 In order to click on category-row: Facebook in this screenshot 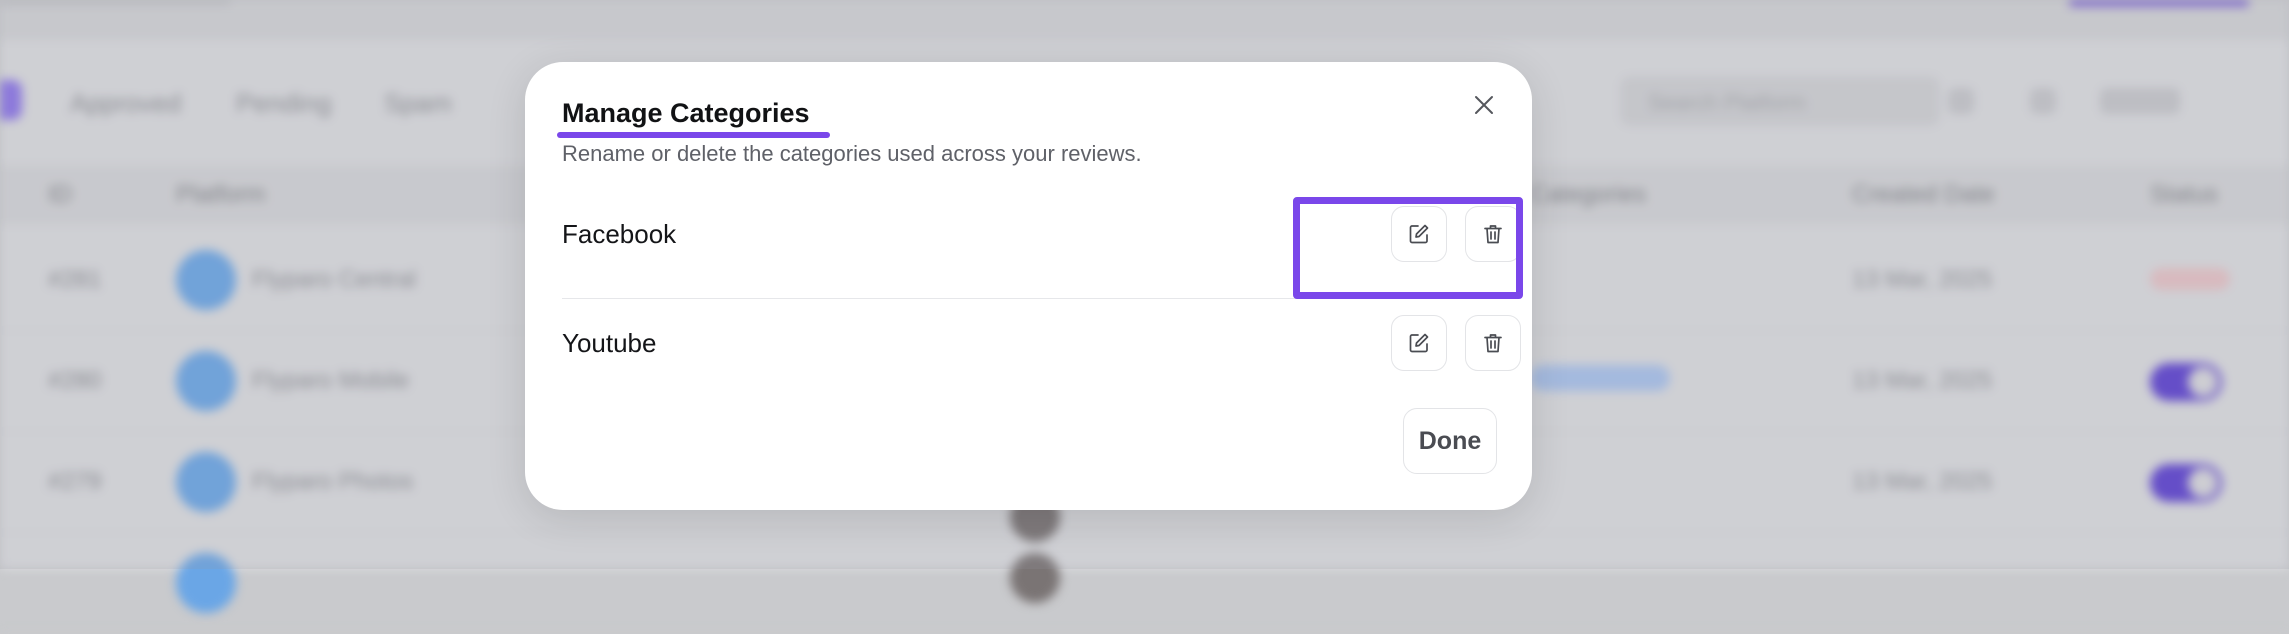, I will do `click(1041, 247)`.